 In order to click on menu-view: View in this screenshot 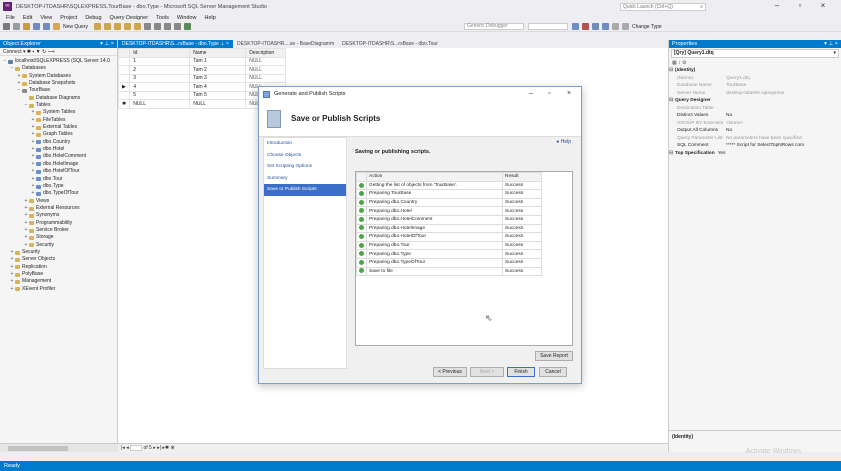, I will do `click(46, 18)`.